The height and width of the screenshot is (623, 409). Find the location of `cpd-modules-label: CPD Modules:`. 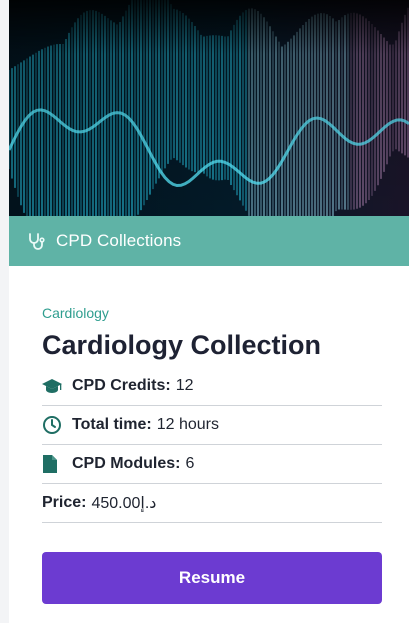

cpd-modules-label: CPD Modules: is located at coordinates (126, 463).